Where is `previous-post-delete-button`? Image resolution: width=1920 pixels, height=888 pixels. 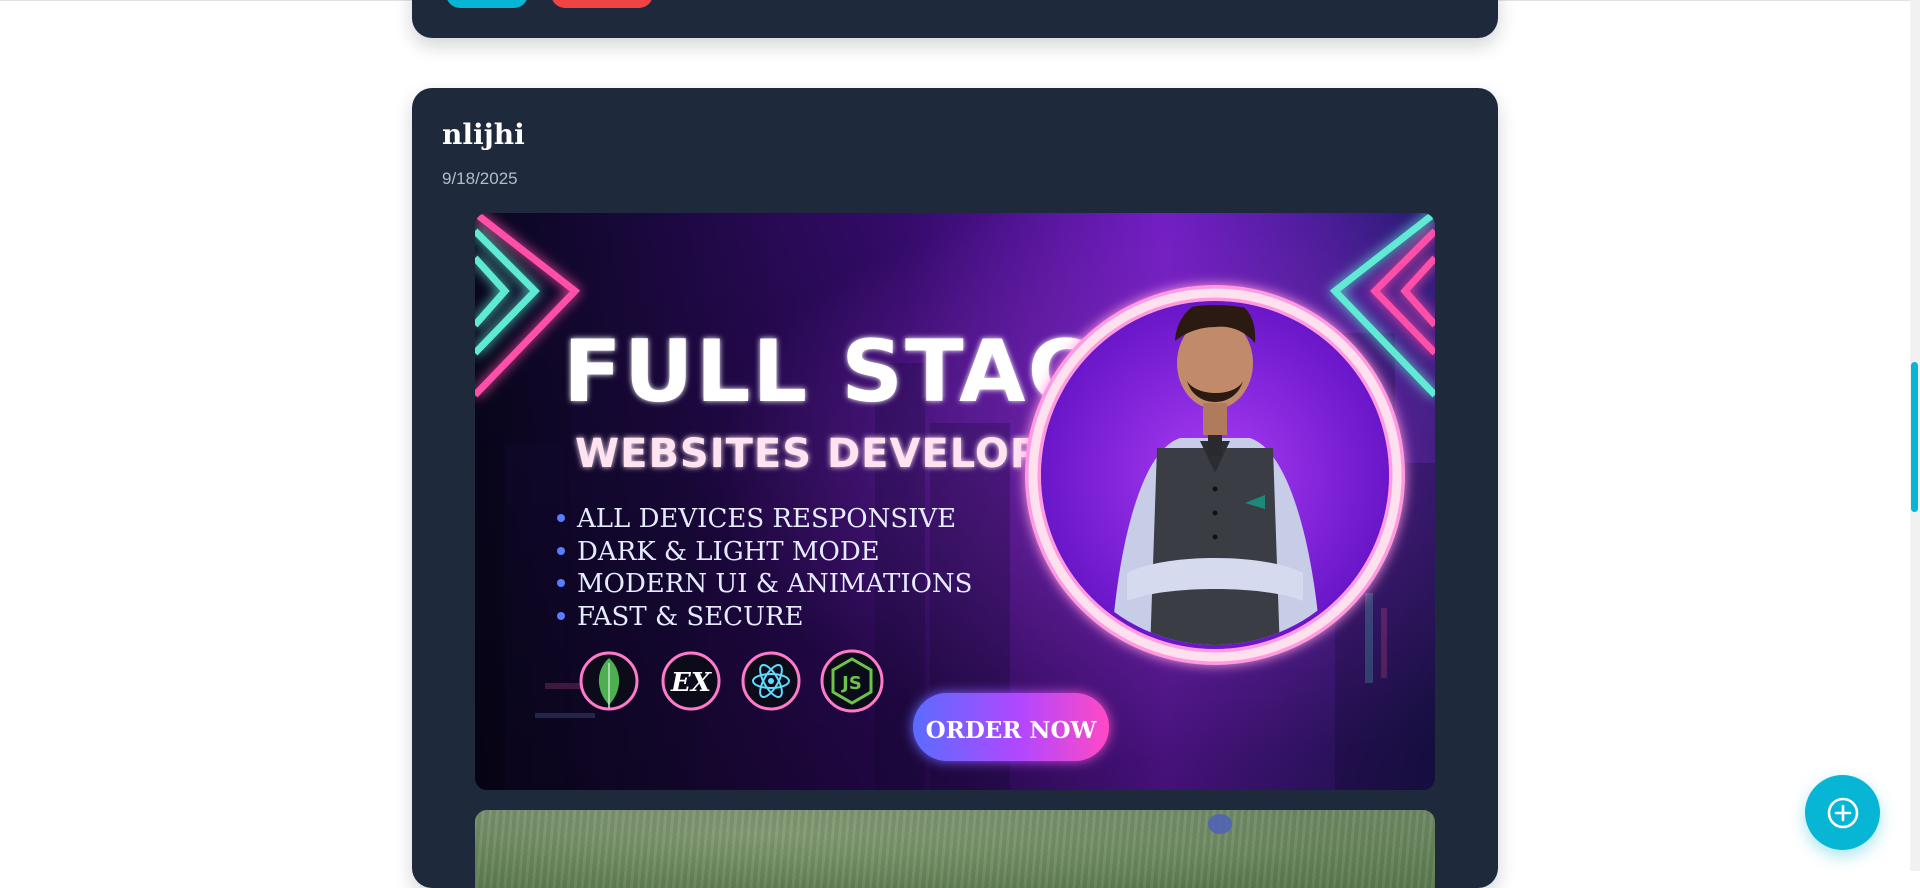 previous-post-delete-button is located at coordinates (602, 4).